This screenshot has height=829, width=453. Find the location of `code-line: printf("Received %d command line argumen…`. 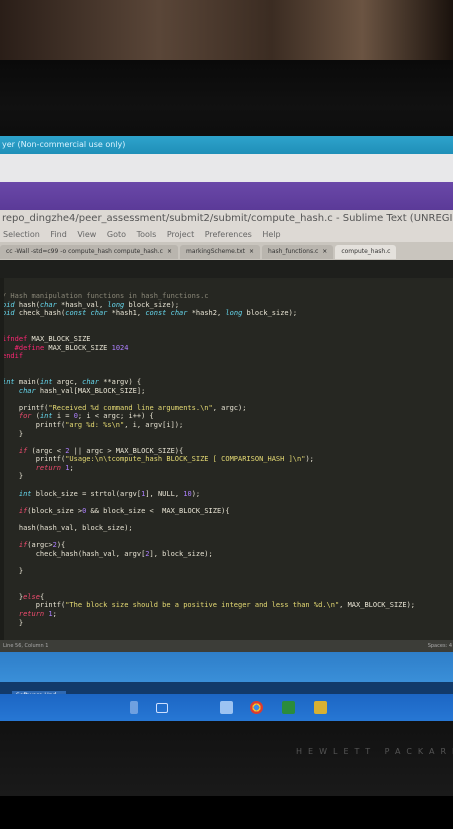

code-line: printf("Received %d command line argumen… is located at coordinates (227, 408).